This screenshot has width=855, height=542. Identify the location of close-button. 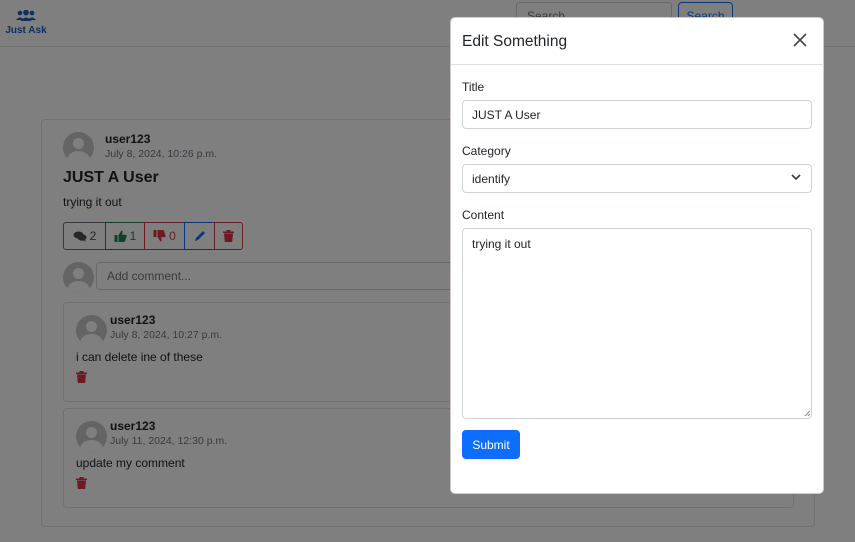
(800, 41).